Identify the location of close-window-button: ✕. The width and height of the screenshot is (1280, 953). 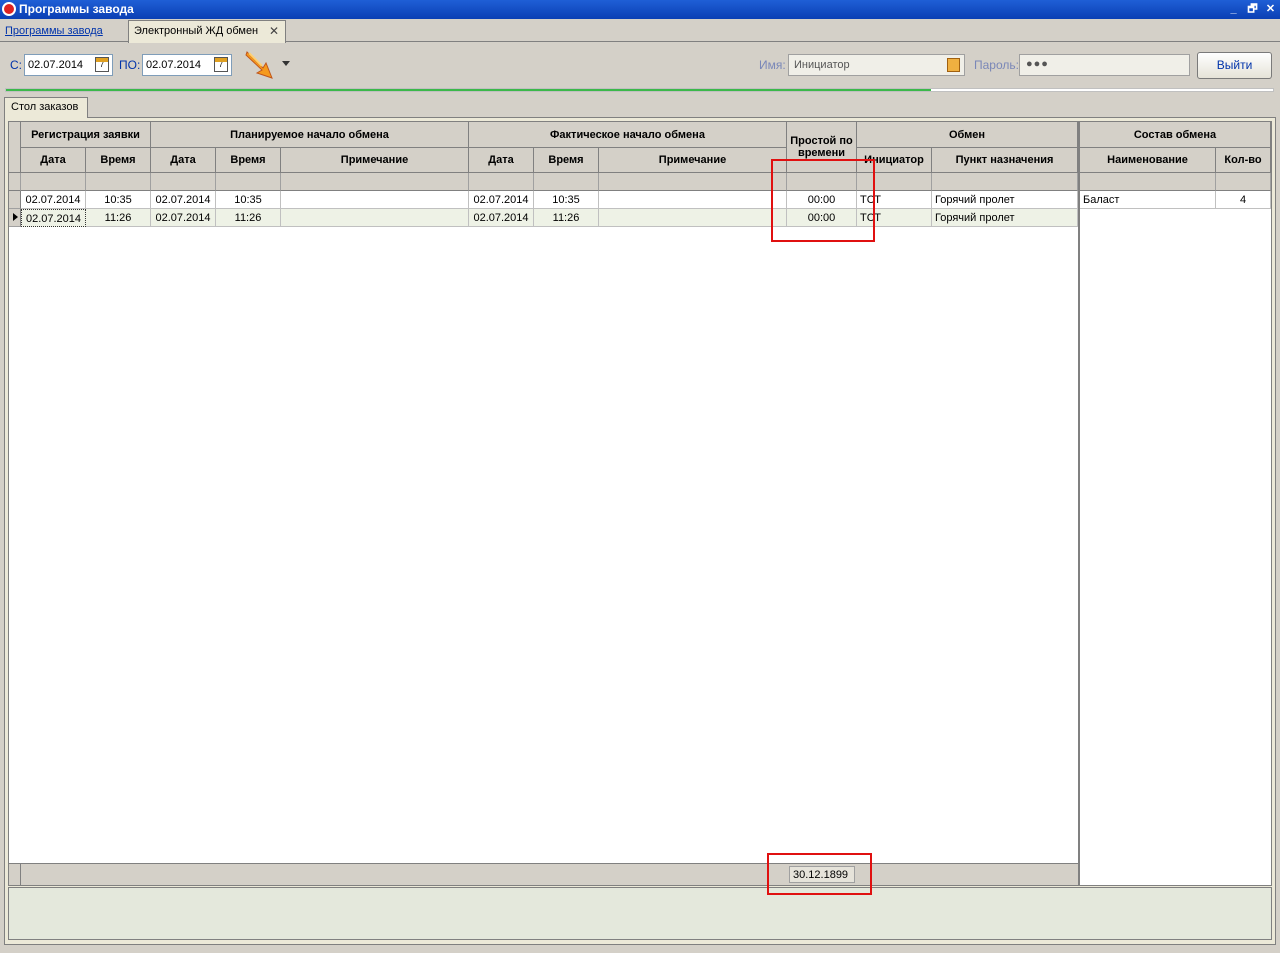
(1270, 9).